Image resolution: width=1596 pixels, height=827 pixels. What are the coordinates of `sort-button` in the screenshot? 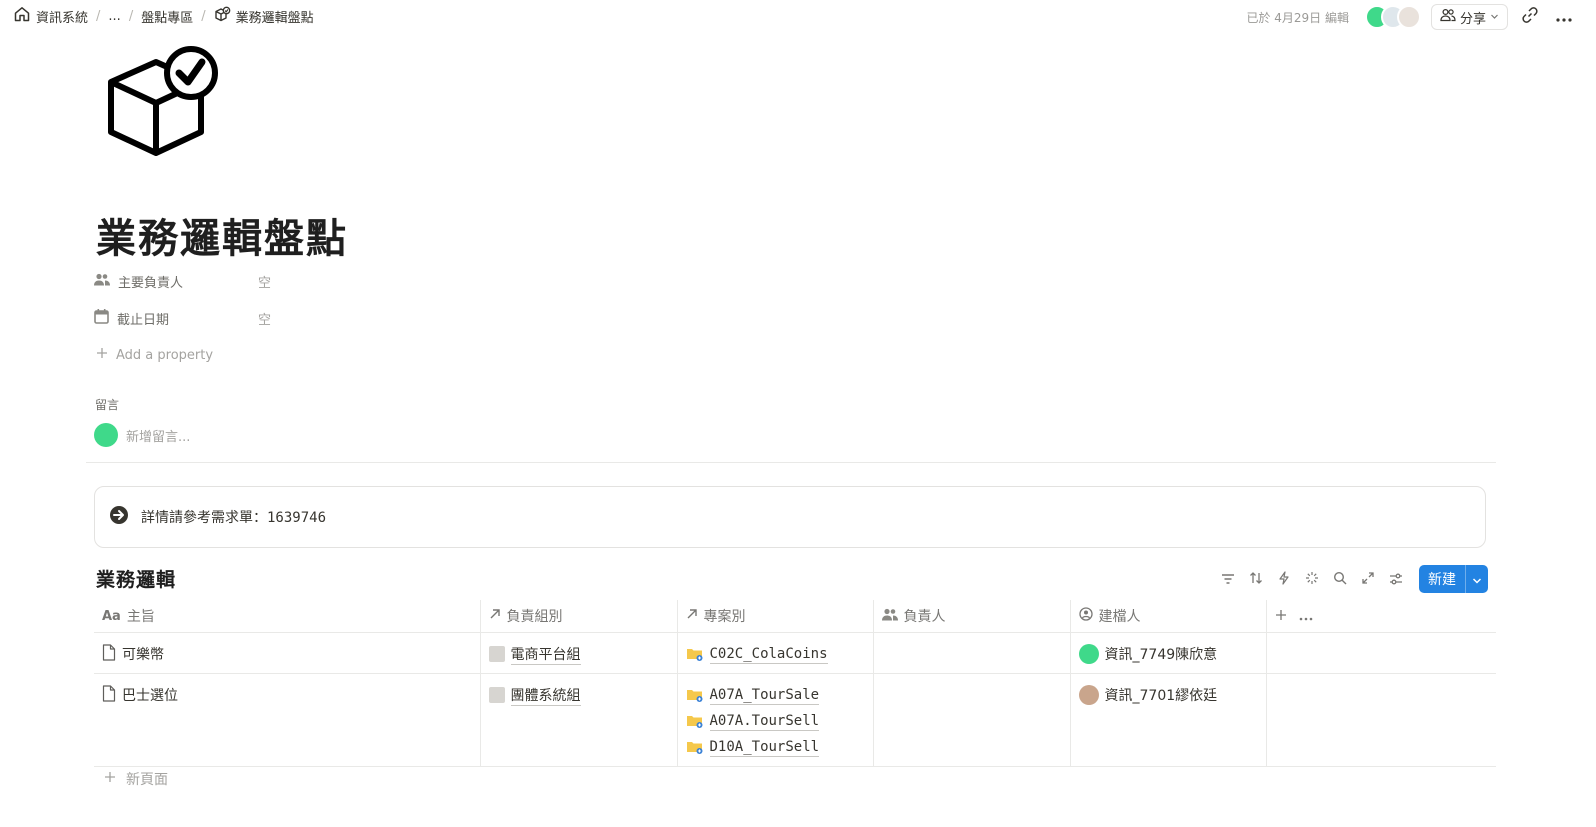 It's located at (1256, 579).